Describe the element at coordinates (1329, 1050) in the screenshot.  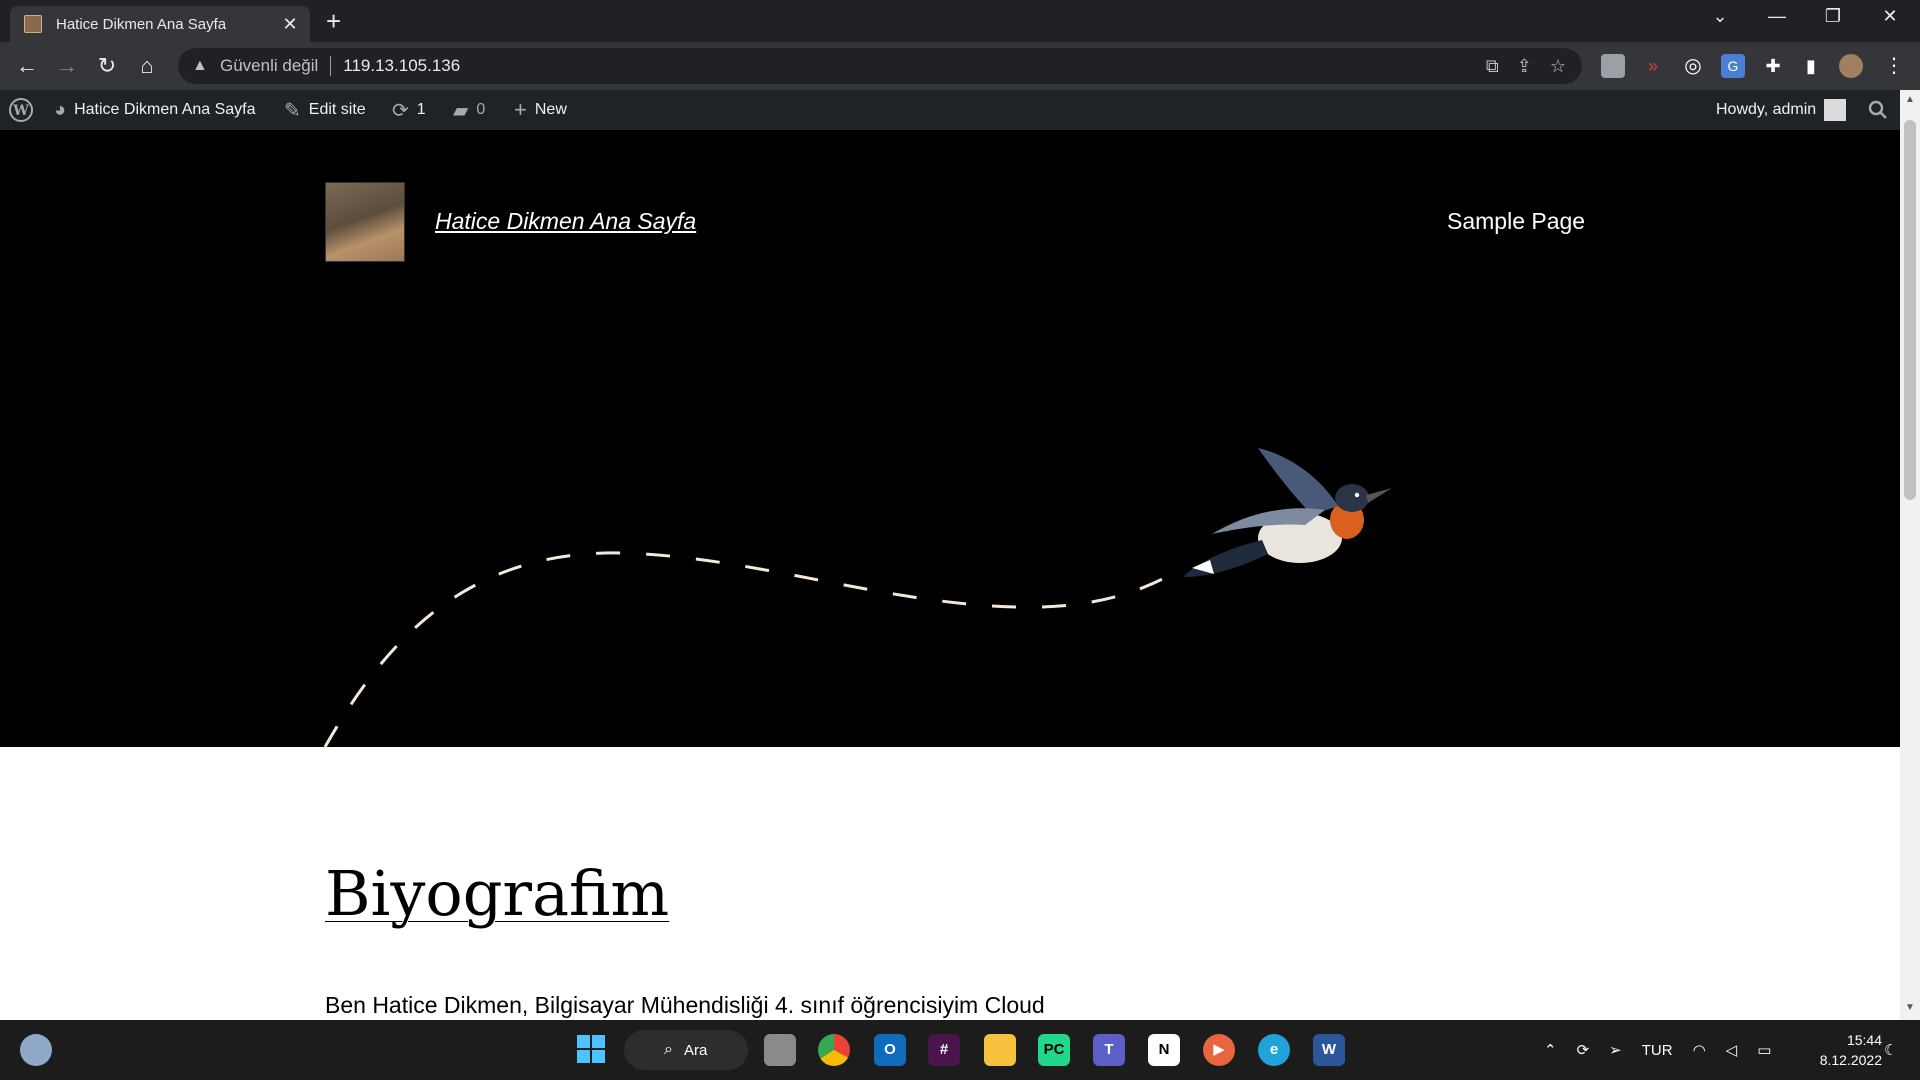
I see `word-app-icon: W` at that location.